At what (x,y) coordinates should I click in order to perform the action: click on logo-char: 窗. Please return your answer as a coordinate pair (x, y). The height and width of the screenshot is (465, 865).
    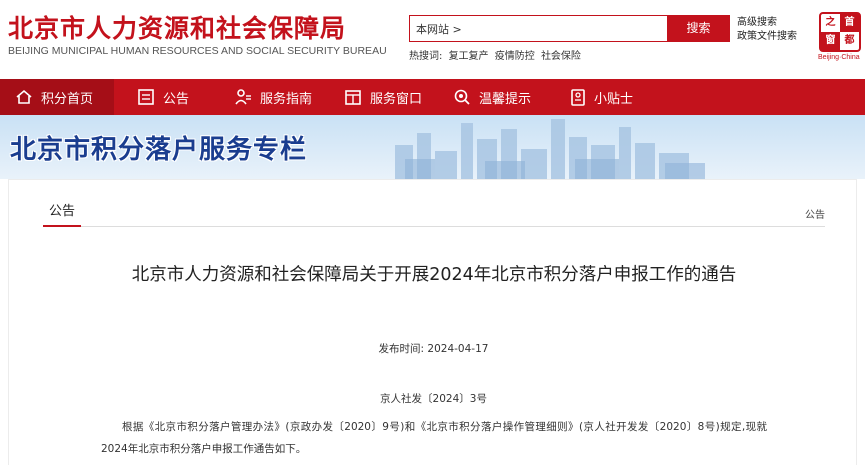
    Looking at the image, I should click on (830, 41).